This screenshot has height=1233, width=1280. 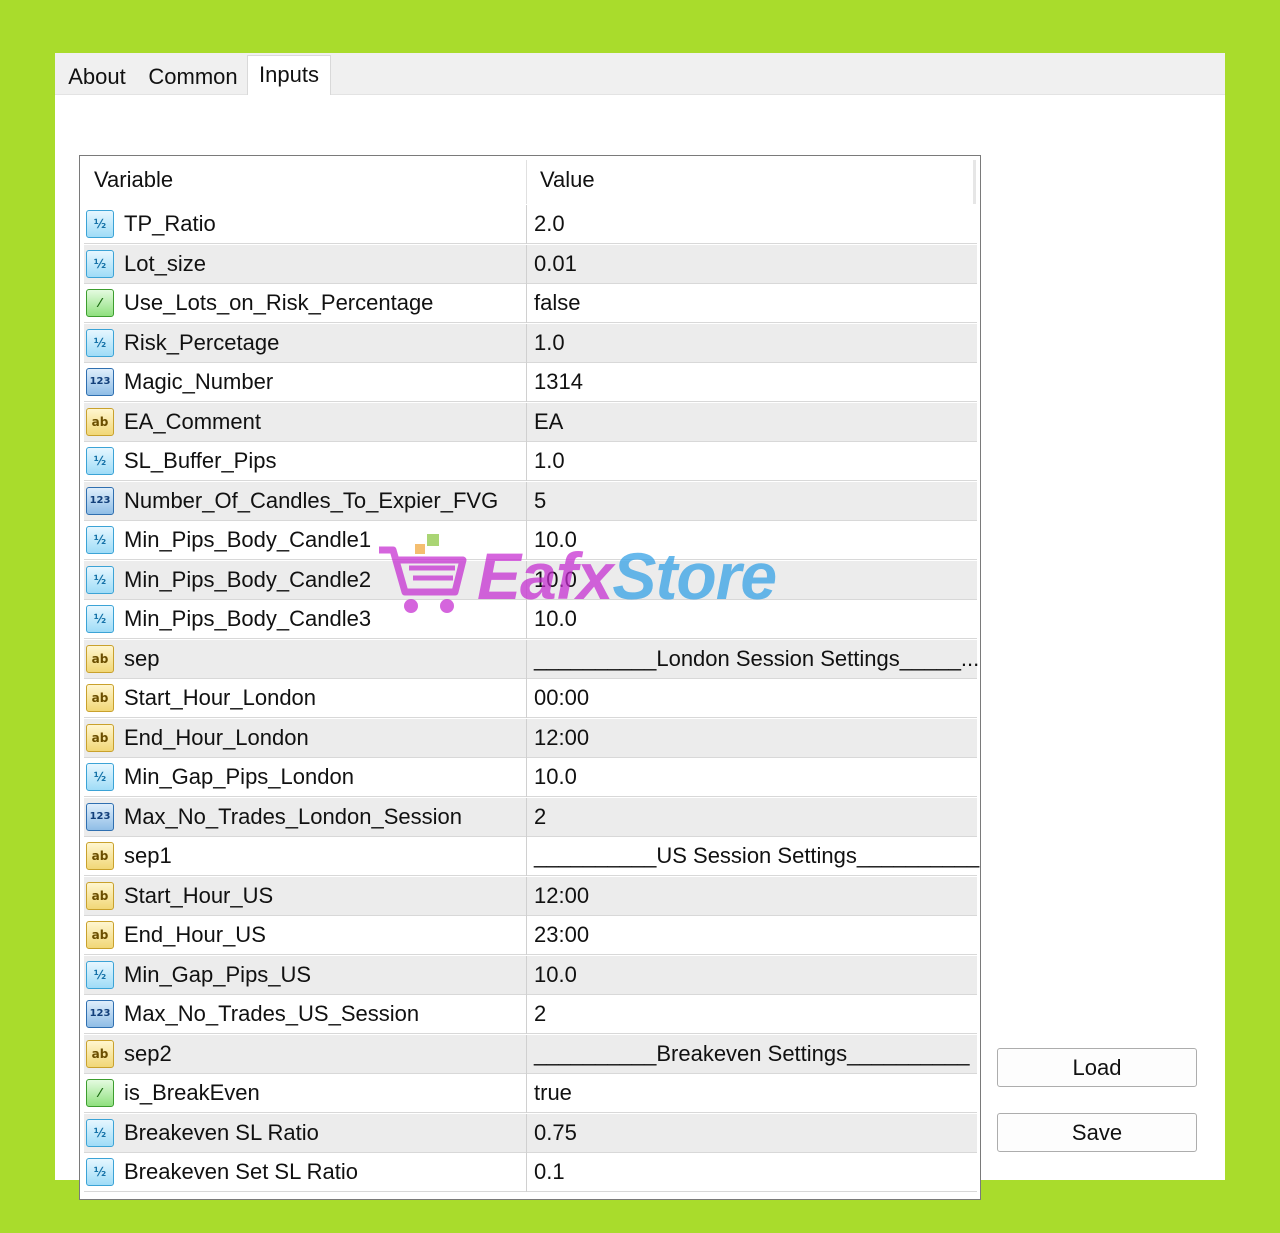 What do you see at coordinates (555, 264) in the screenshot?
I see `variable-value: 0.01` at bounding box center [555, 264].